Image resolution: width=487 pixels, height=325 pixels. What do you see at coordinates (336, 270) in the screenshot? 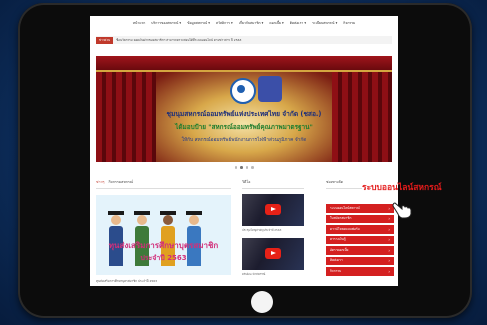
I see `quick-link-label: กิจกรรม` at bounding box center [336, 270].